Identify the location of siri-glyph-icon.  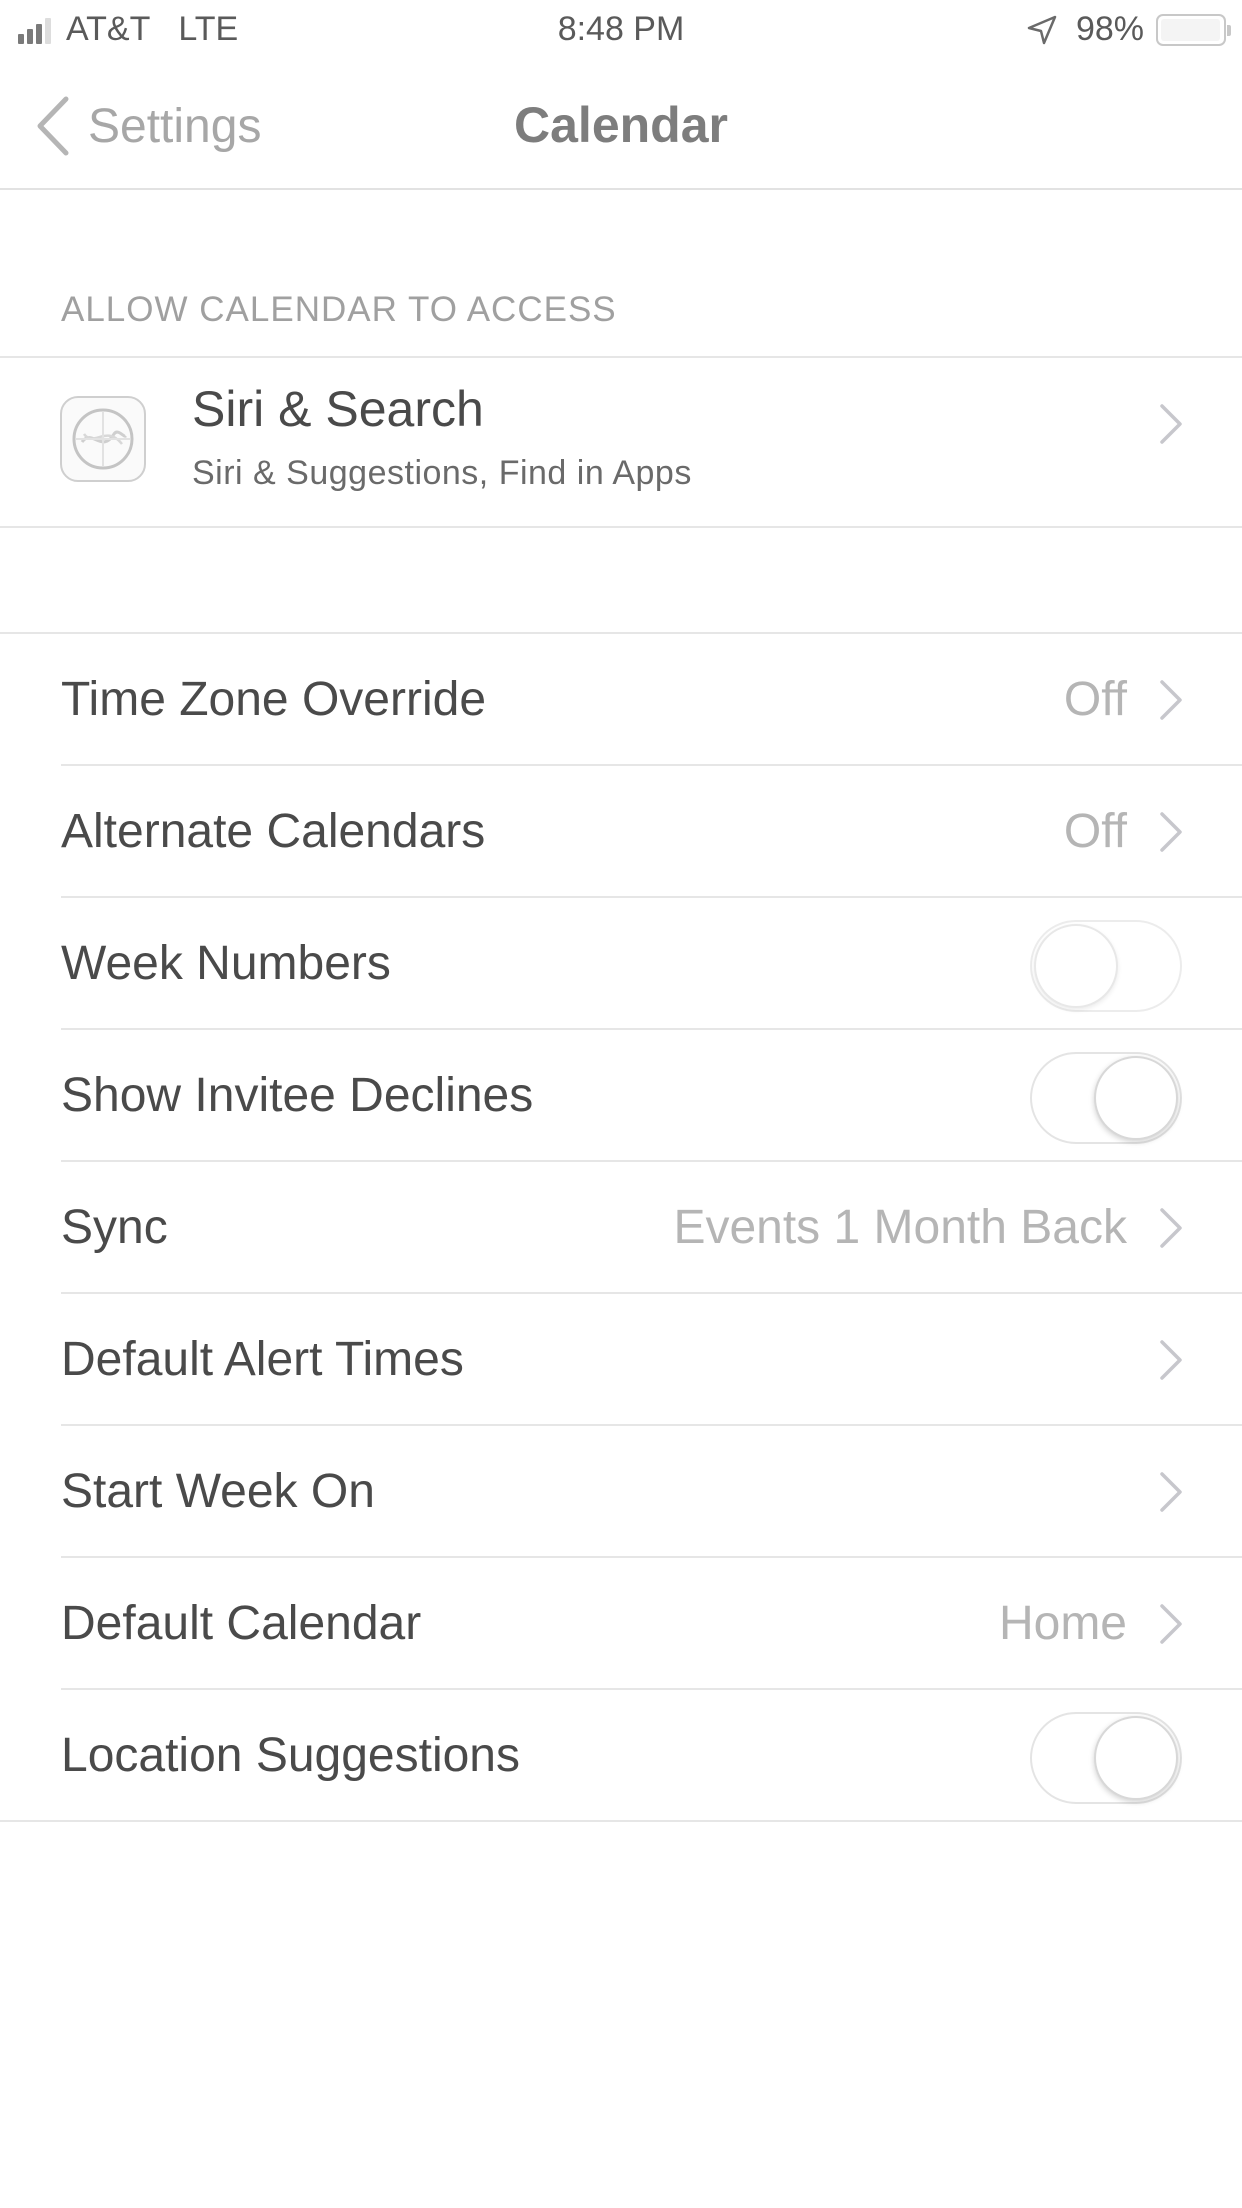
(103, 439).